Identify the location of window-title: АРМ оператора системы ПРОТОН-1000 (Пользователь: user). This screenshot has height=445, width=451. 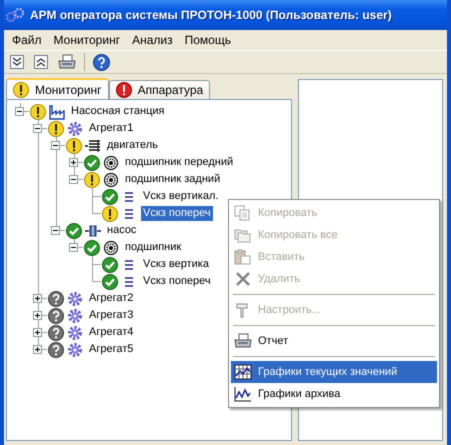
(211, 15).